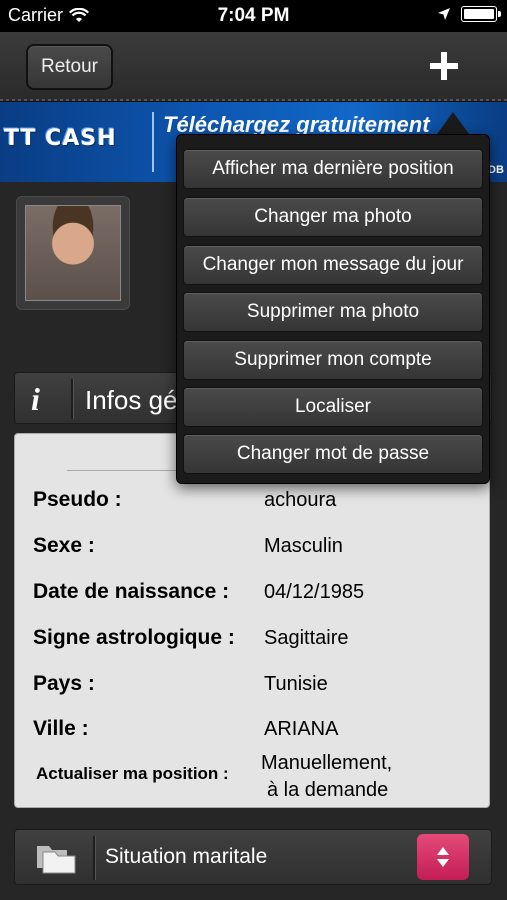 This screenshot has height=900, width=507. Describe the element at coordinates (443, 863) in the screenshot. I see `chevron-down-icon` at that location.